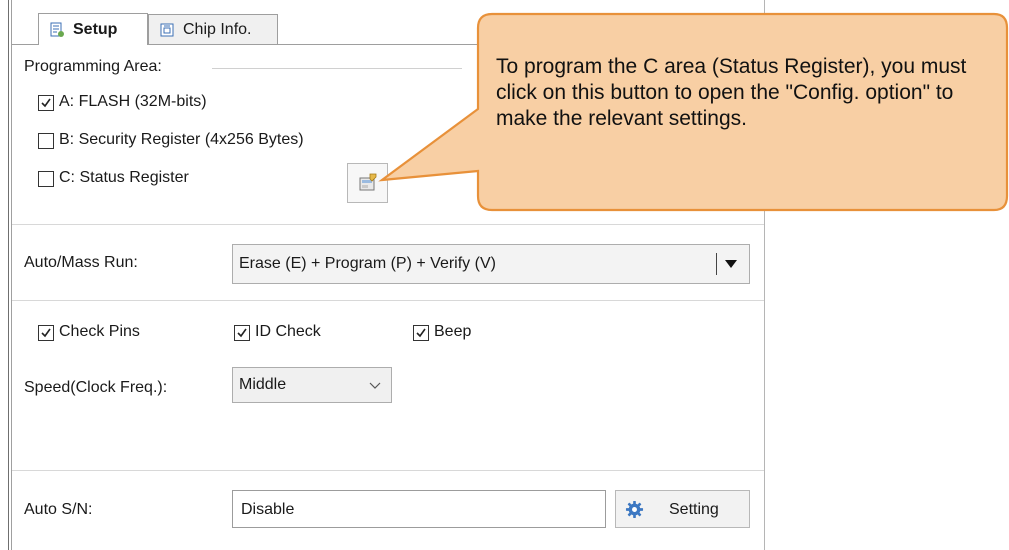  What do you see at coordinates (263, 384) in the screenshot?
I see `speed-value: Middle` at bounding box center [263, 384].